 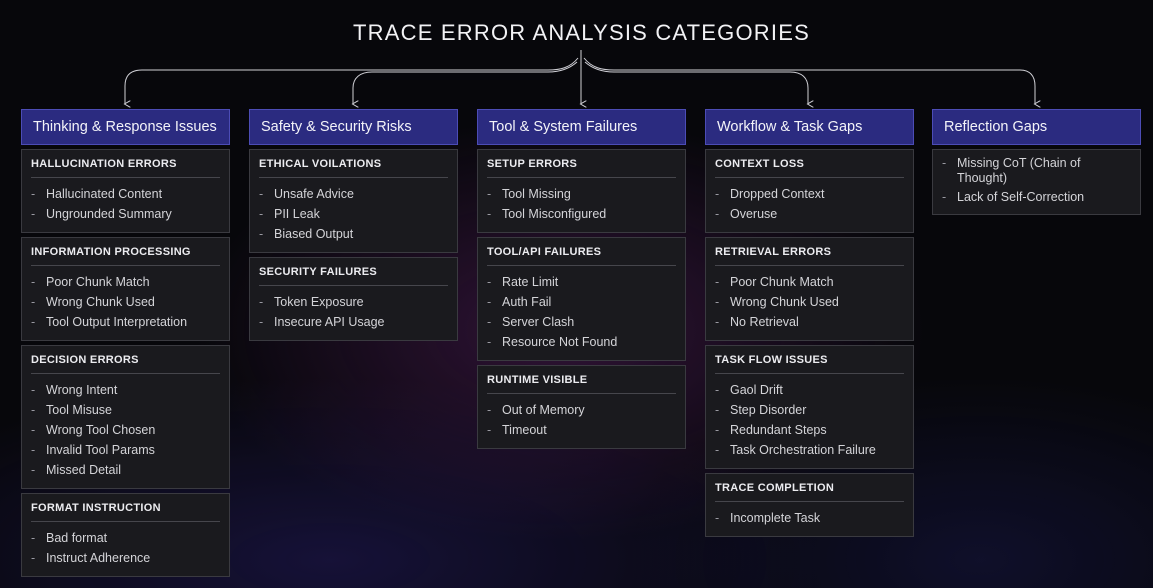 I want to click on group-title: SETUP ERRORS, so click(x=581, y=168).